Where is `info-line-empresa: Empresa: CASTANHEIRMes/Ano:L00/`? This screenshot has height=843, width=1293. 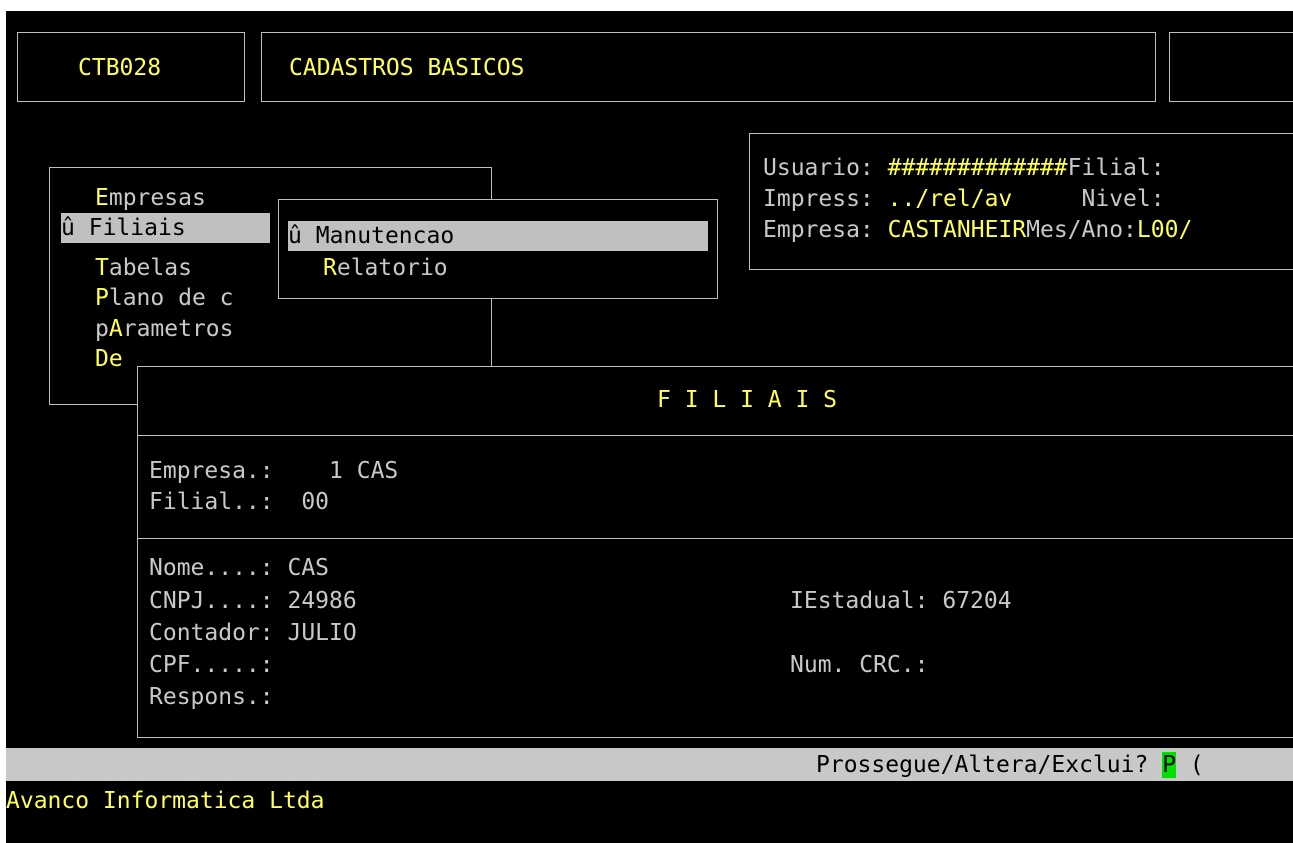
info-line-empresa: Empresa: CASTANHEIRMes/Ano:L00/ is located at coordinates (978, 230).